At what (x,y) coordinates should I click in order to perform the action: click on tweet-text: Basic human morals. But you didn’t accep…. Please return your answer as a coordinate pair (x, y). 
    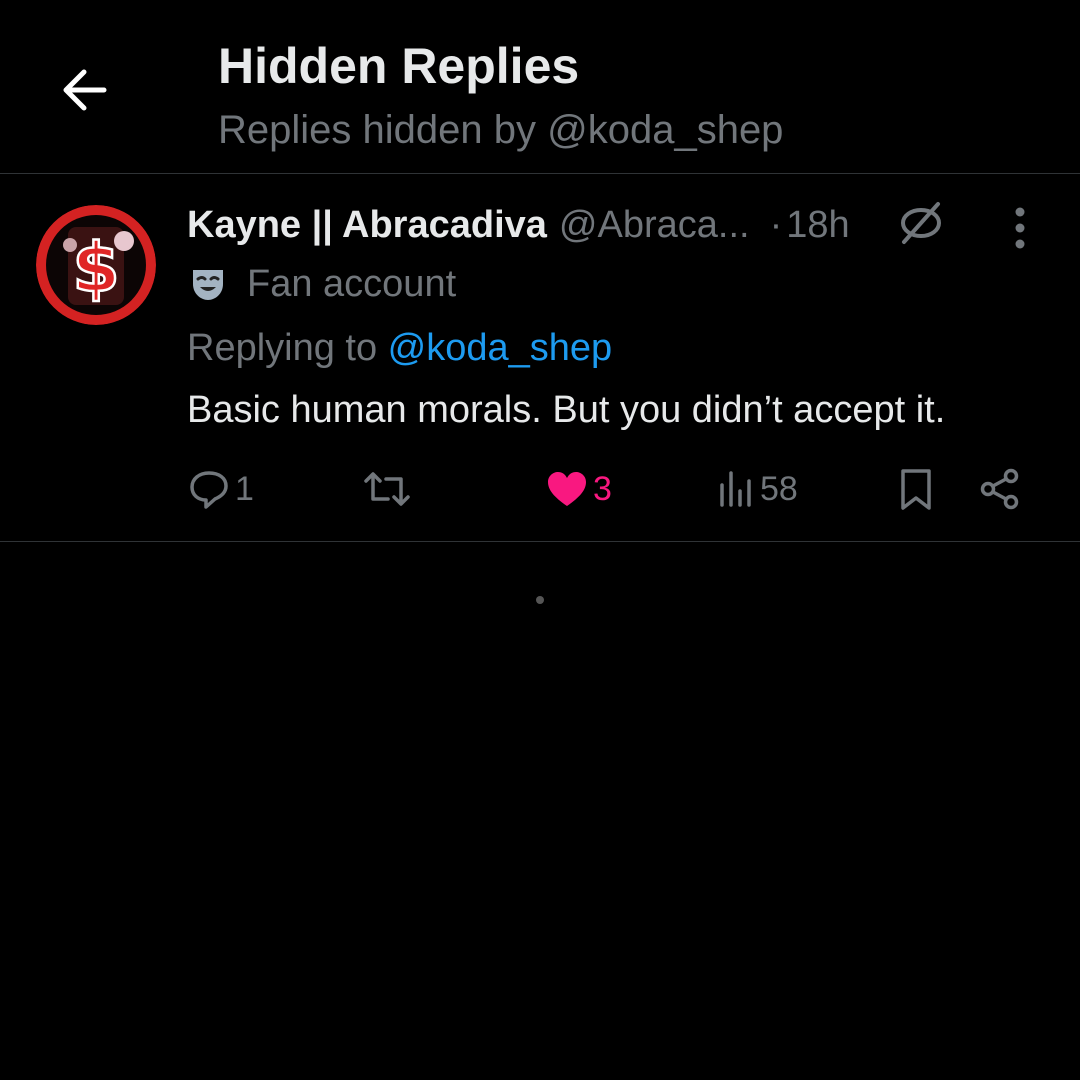
    Looking at the image, I should click on (566, 410).